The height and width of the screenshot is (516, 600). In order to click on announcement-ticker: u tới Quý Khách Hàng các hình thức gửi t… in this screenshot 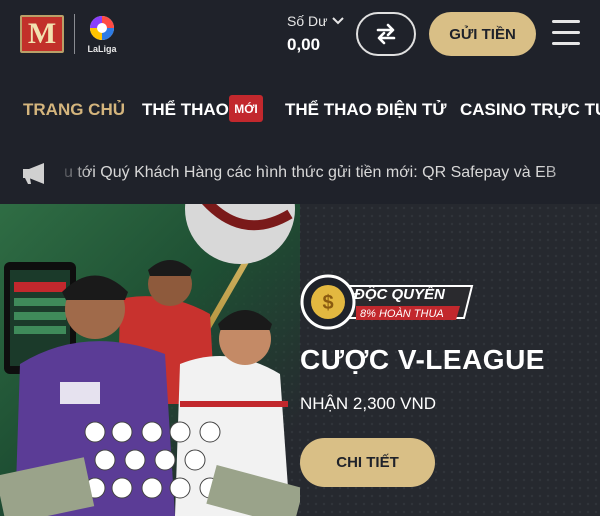, I will do `click(300, 173)`.